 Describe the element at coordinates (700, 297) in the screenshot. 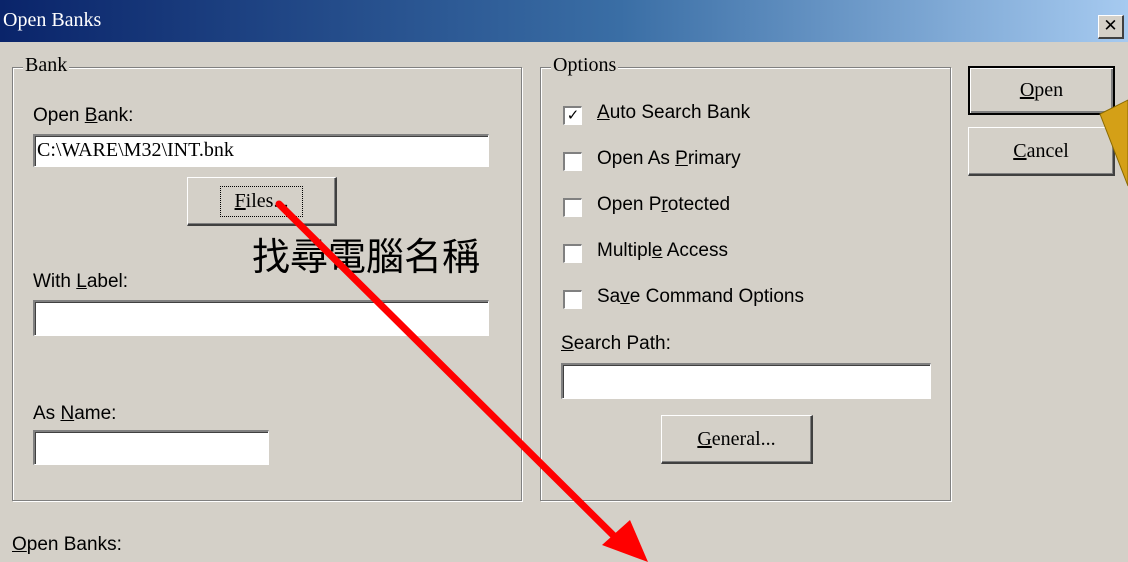

I see `checkbox-label-4: Save Command Options` at that location.